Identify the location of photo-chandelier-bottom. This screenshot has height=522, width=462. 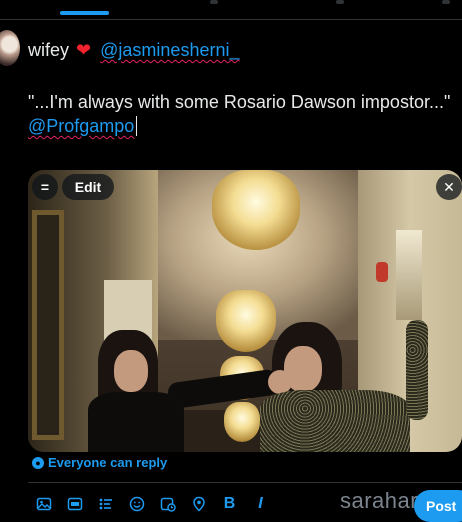
(242, 422).